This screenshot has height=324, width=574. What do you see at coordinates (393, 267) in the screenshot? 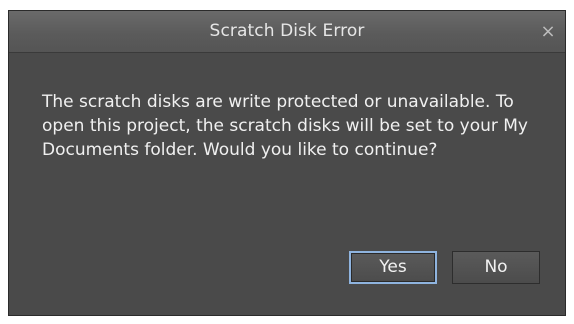
I see `yes-button: Yes` at bounding box center [393, 267].